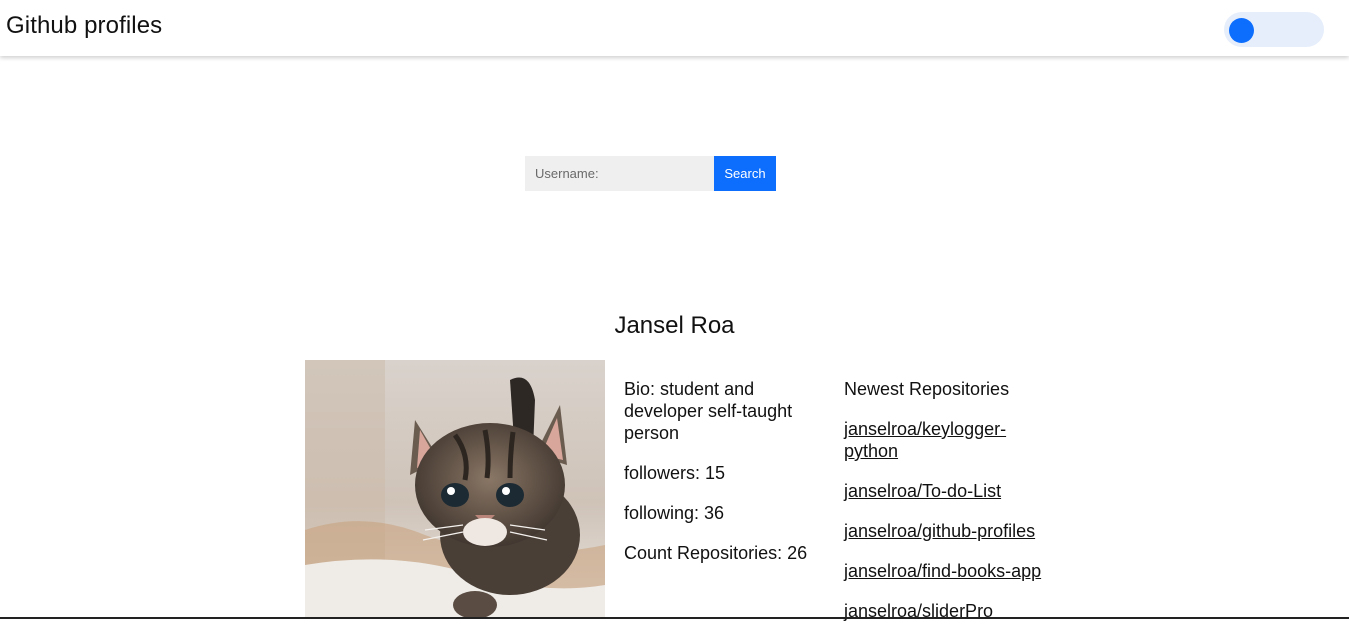  I want to click on profile-name: Jansel Roa, so click(674, 325).